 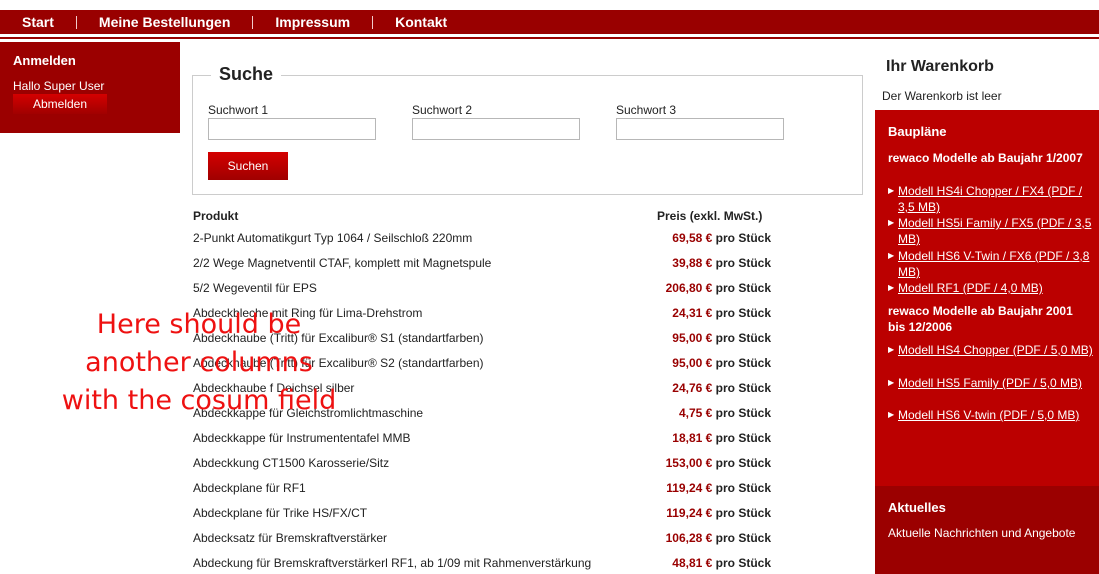 What do you see at coordinates (249, 488) in the screenshot?
I see `product-name: Abdeckplane für RF1` at bounding box center [249, 488].